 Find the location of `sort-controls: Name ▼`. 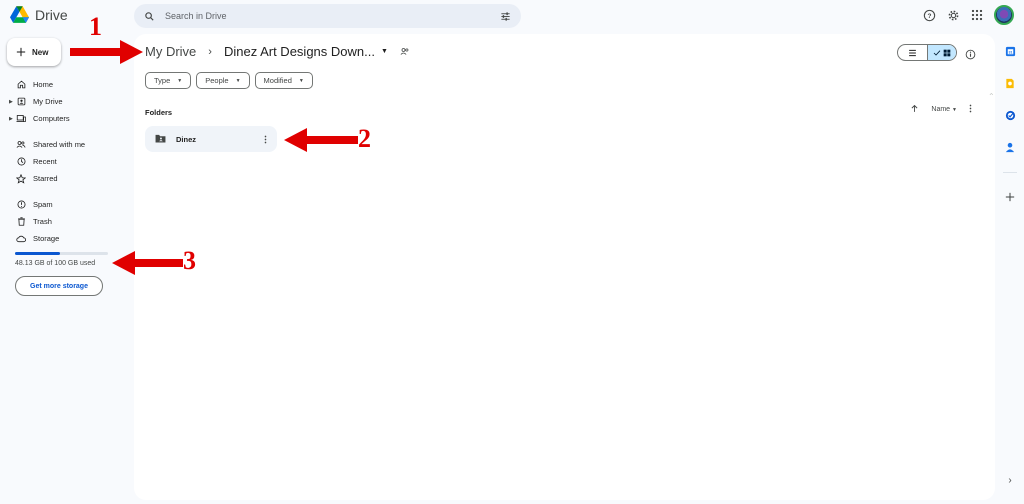

sort-controls: Name ▼ is located at coordinates (941, 109).